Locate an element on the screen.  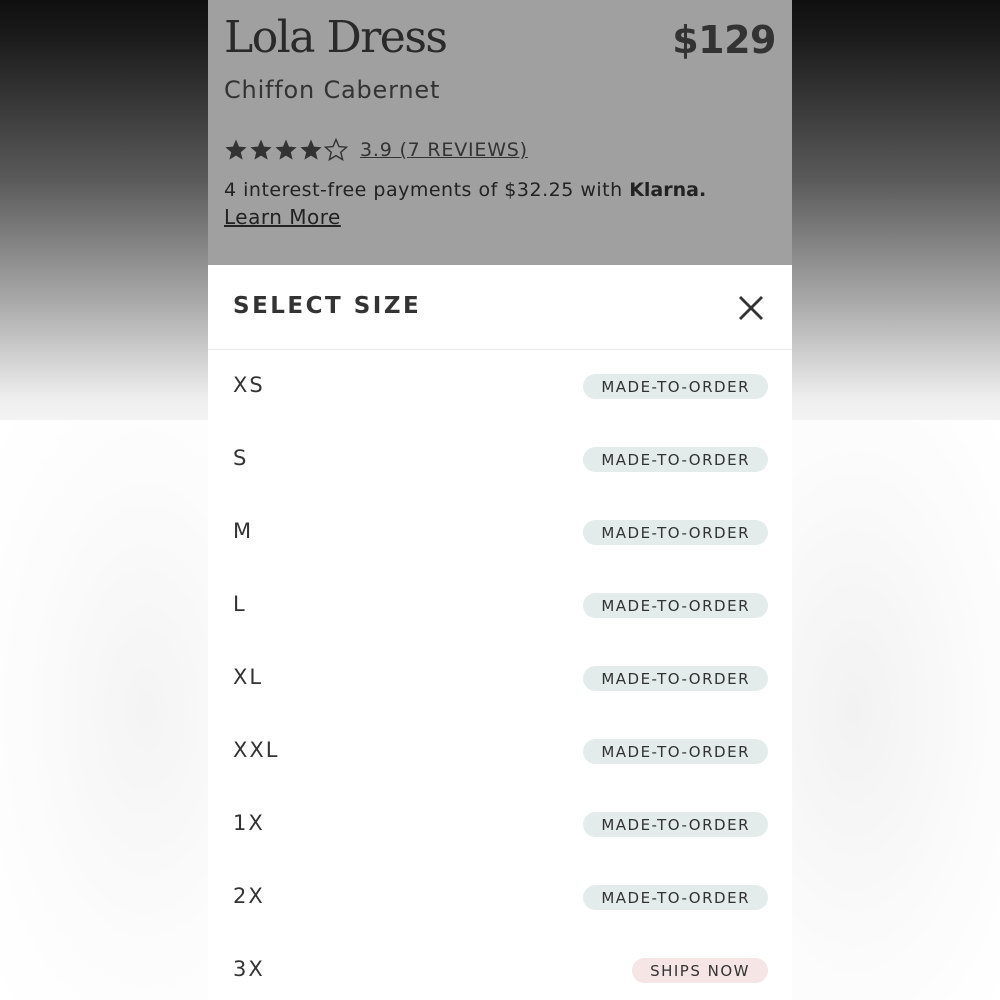
size-label: L is located at coordinates (240, 604).